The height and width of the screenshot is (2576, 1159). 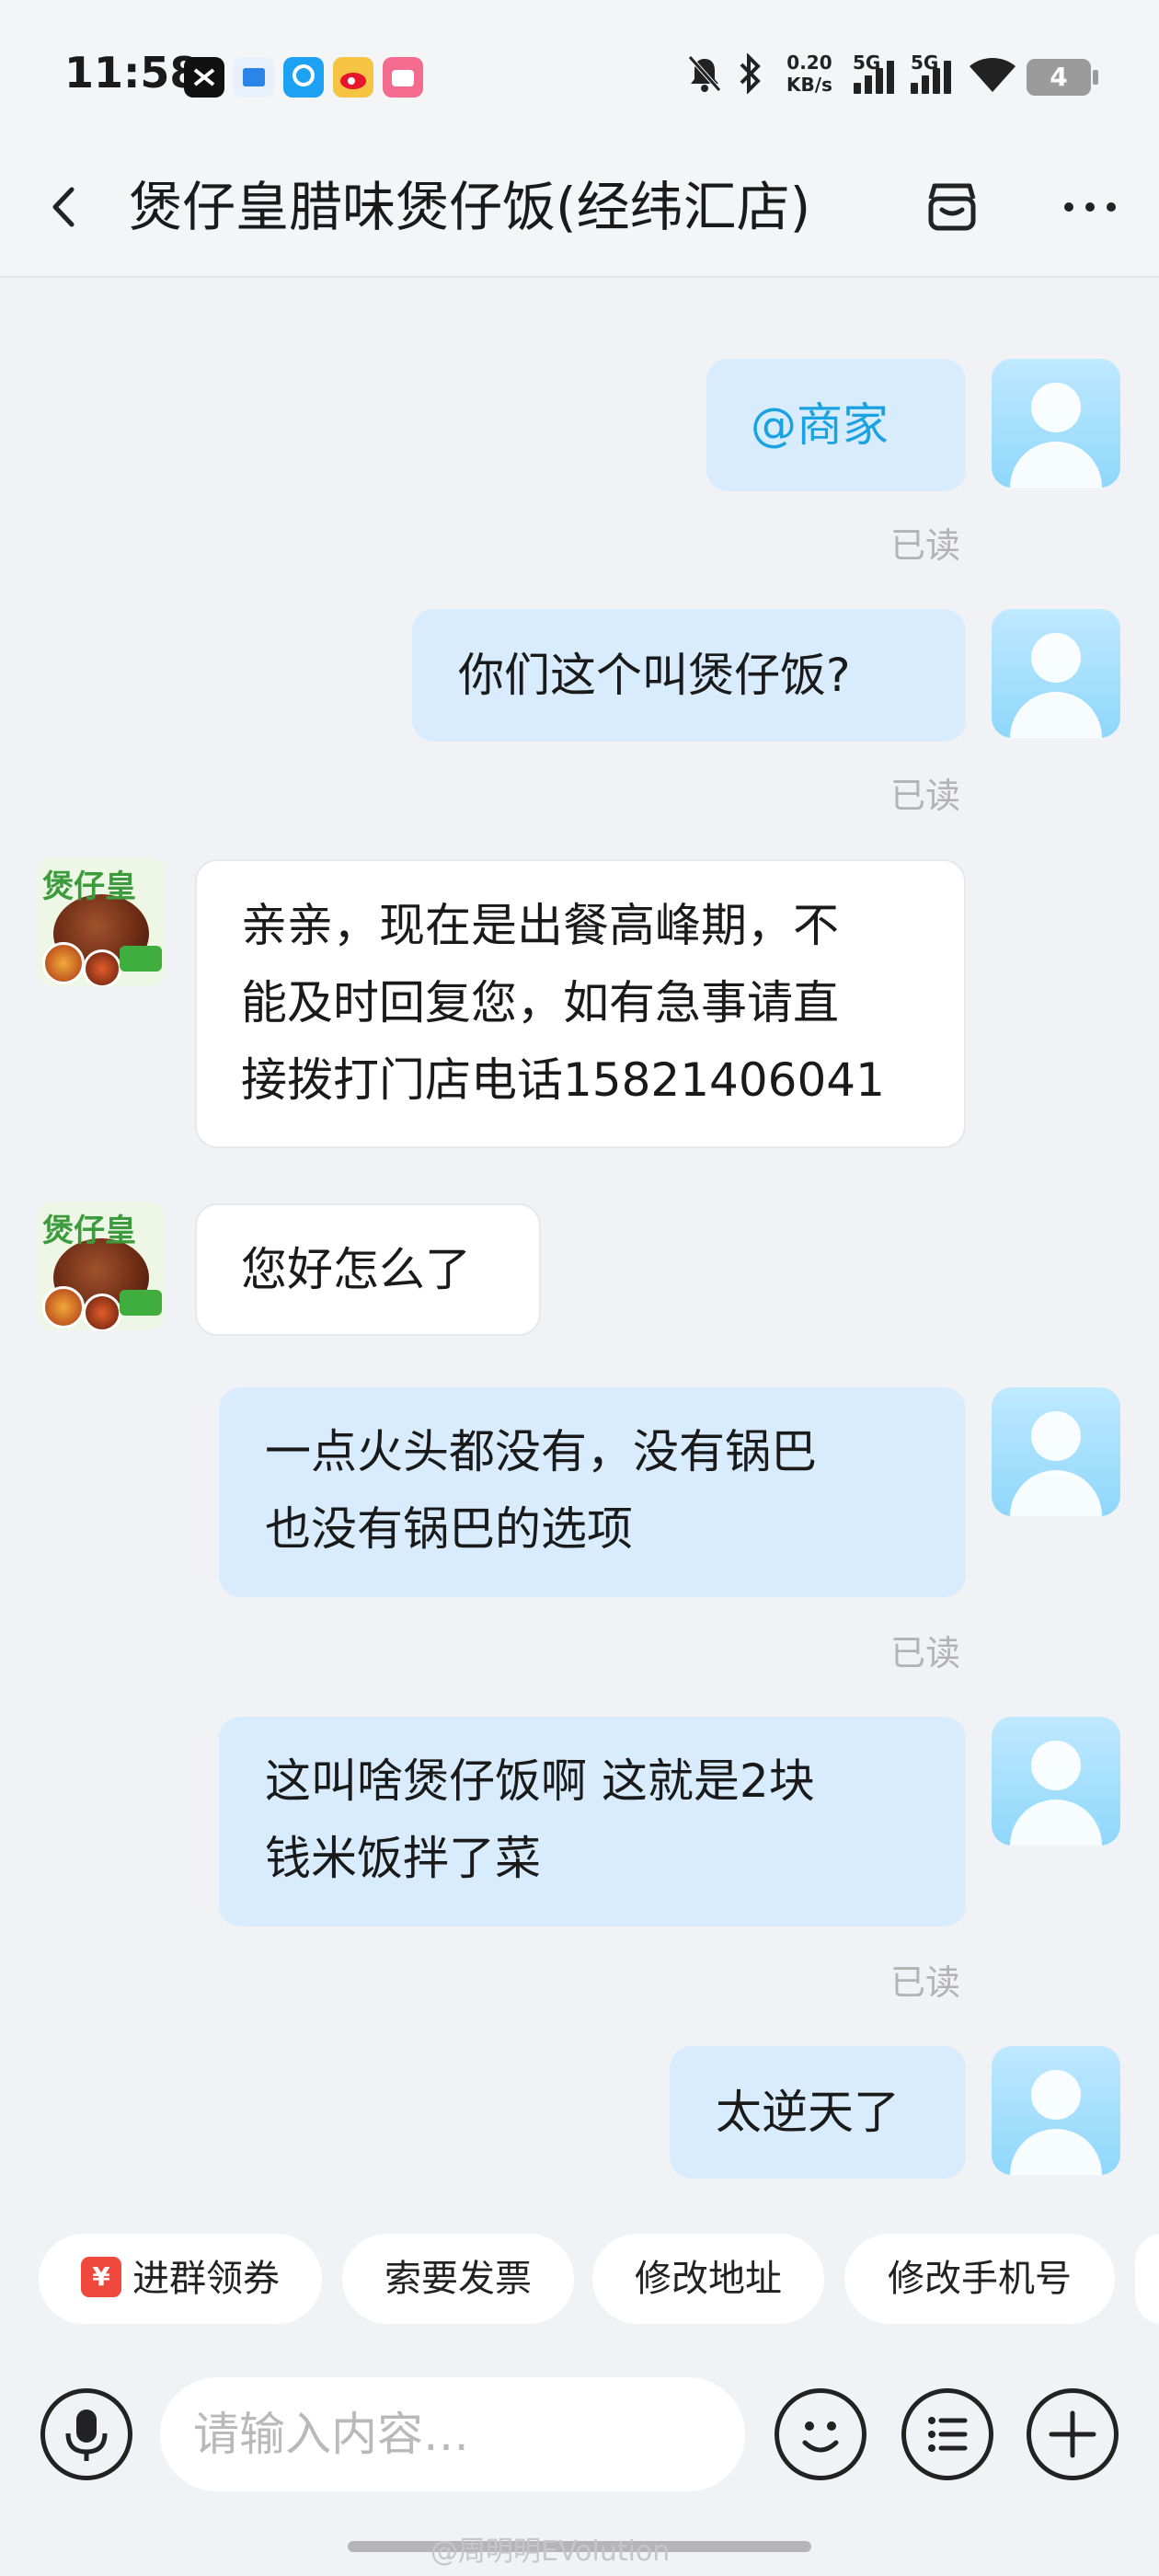 I want to click on network-speed: 0.20 KB/s, so click(x=809, y=74).